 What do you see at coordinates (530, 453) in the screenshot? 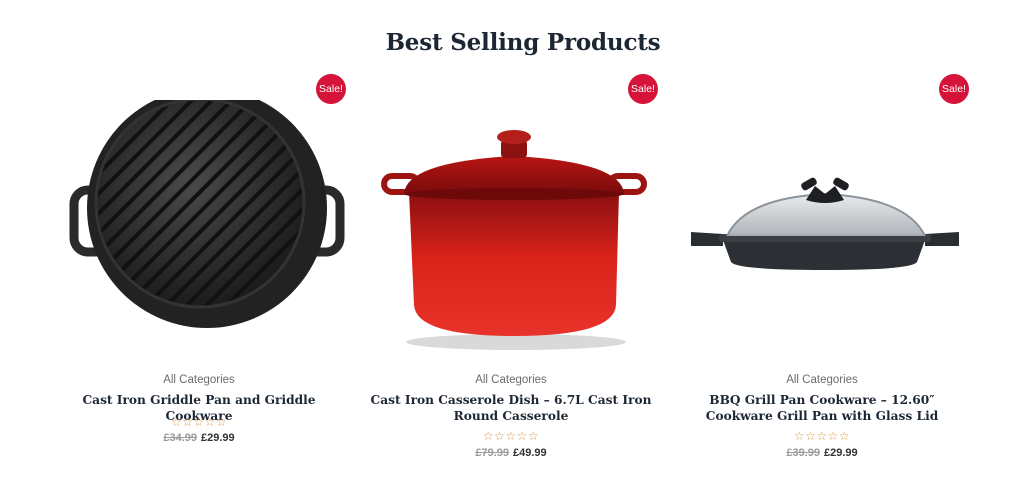
I see `sale-price: £49.99` at bounding box center [530, 453].